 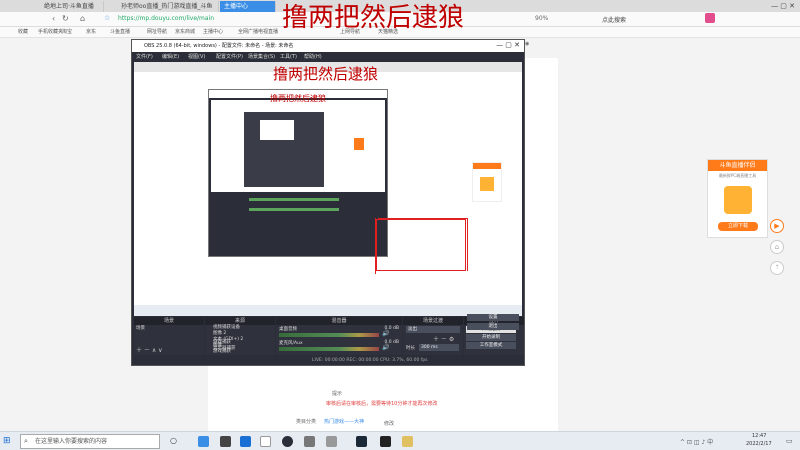 What do you see at coordinates (67, 32) in the screenshot?
I see `bookmark-item: 淘宝` at bounding box center [67, 32].